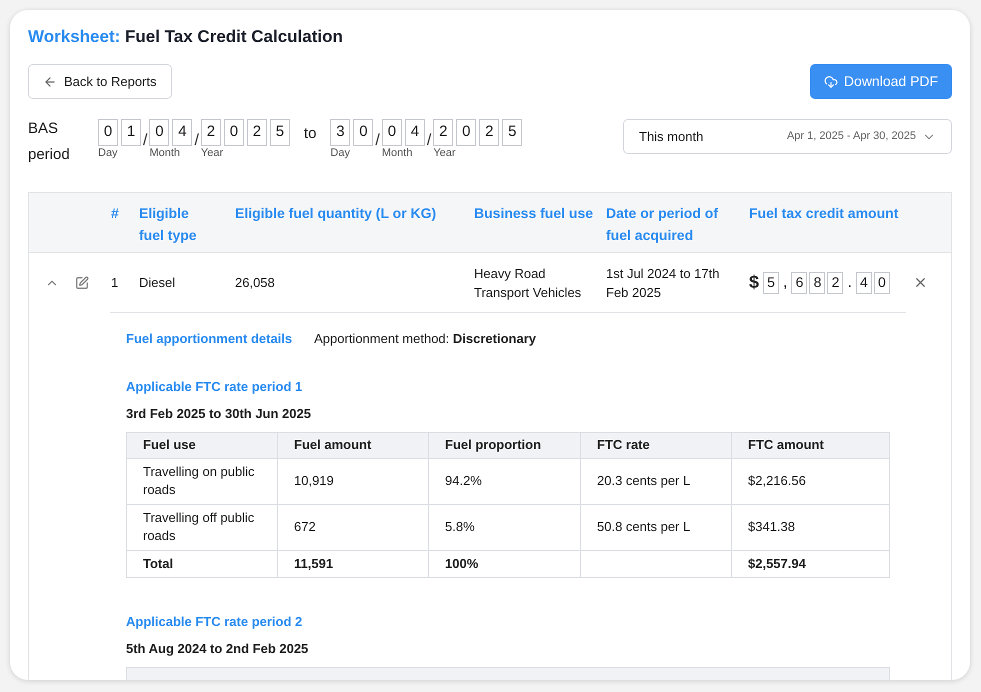  I want to click on arrow-left-icon, so click(50, 81).